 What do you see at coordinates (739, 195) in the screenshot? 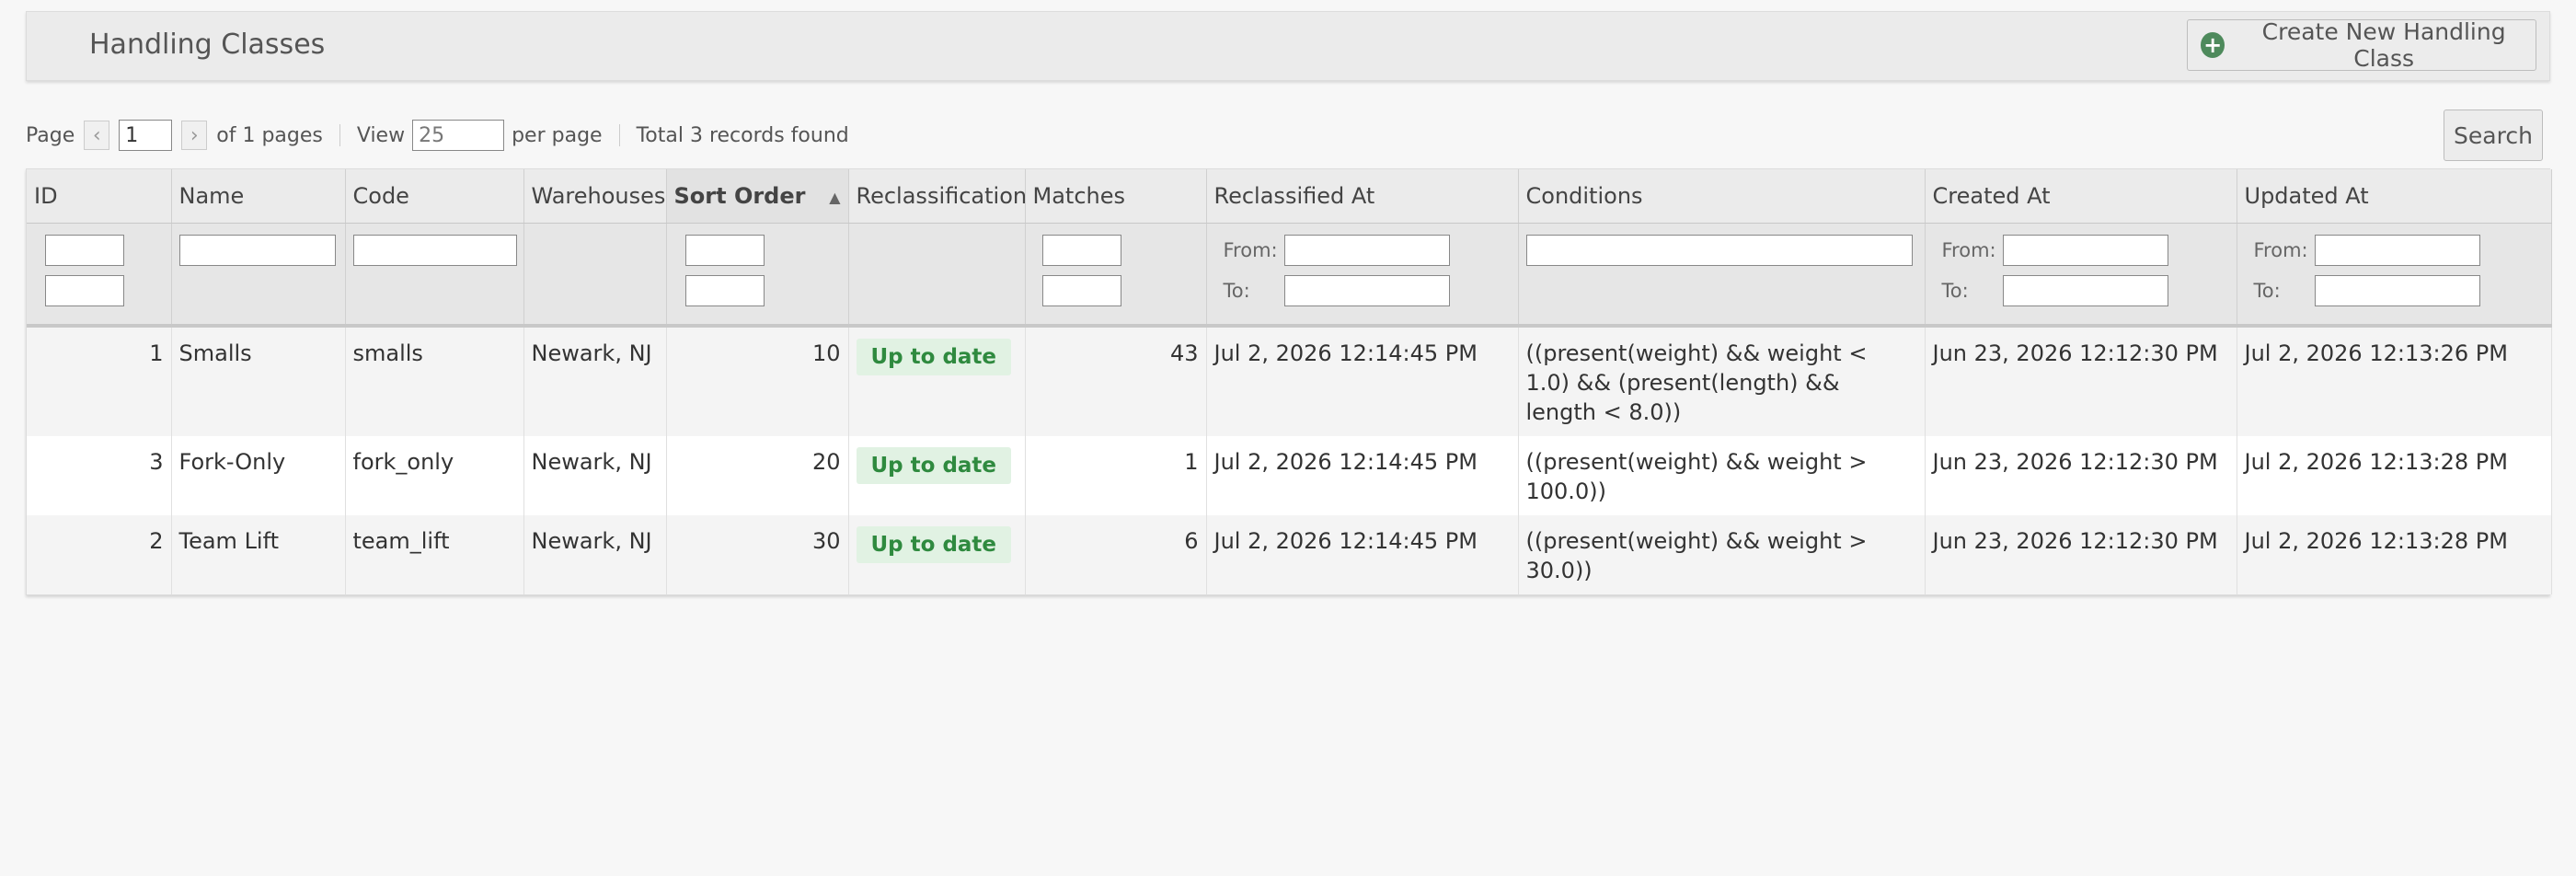
I see `column-header-sort-order-label: Sort Order` at bounding box center [739, 195].